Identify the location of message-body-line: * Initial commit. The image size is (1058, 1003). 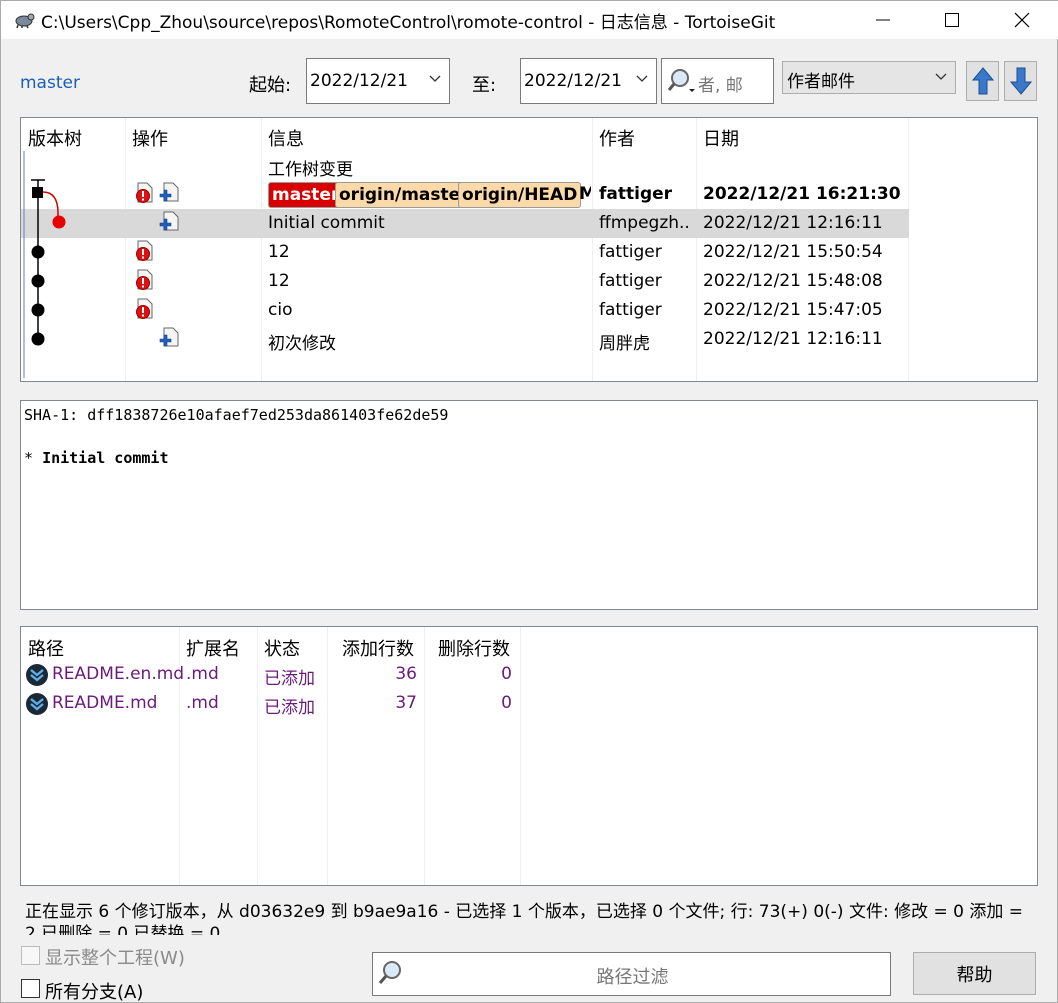
(96, 458).